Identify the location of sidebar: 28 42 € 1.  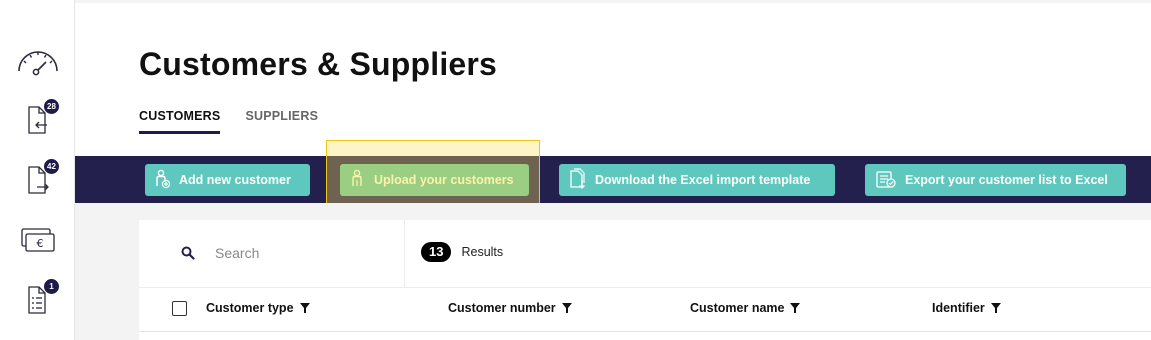
(37, 170).